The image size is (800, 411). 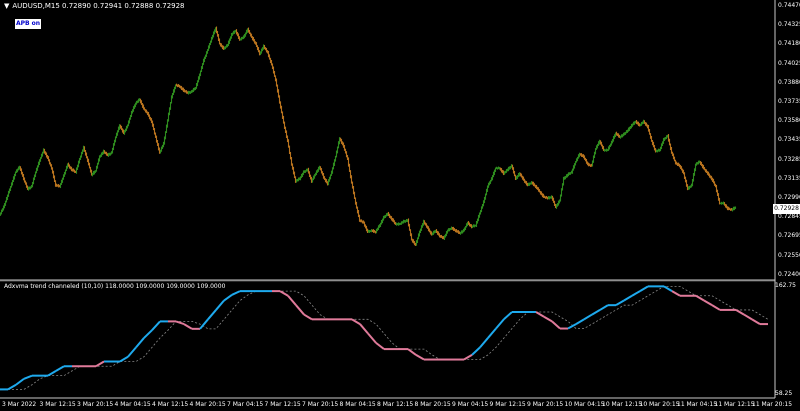 What do you see at coordinates (784, 393) in the screenshot?
I see `indicator-tick-label: 58.25` at bounding box center [784, 393].